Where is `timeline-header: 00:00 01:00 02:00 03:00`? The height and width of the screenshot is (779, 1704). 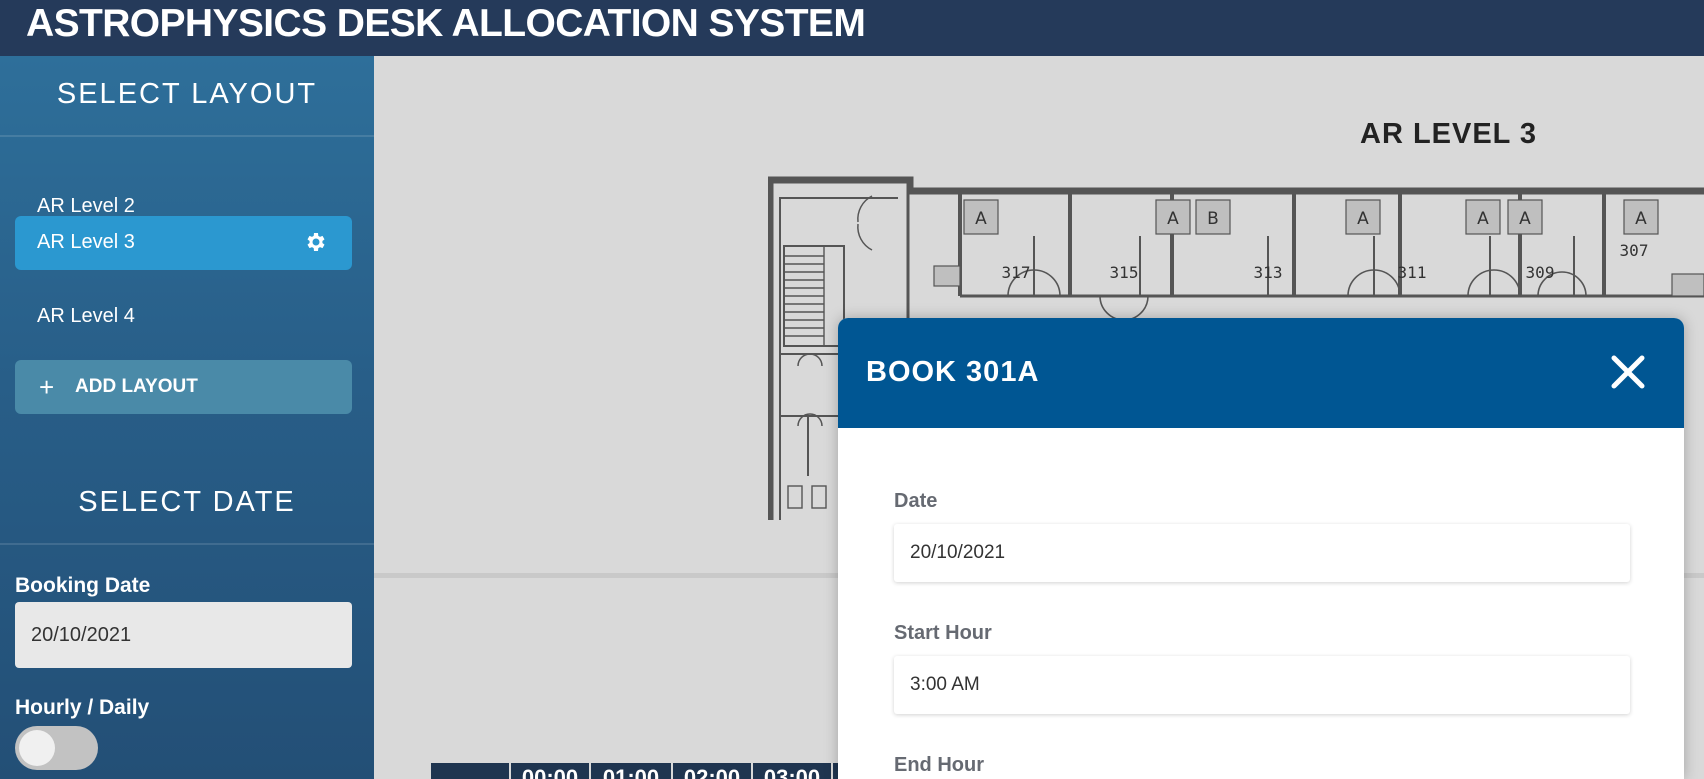
timeline-header: 00:00 01:00 02:00 03:00 is located at coordinates (642, 771).